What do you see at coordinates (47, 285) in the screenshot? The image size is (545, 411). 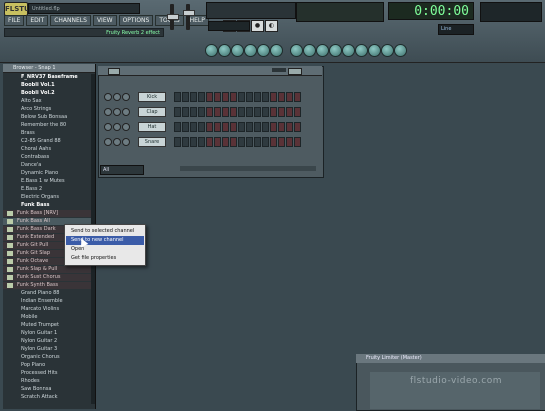 I see `browser-item: Funk Synth Bass` at bounding box center [47, 285].